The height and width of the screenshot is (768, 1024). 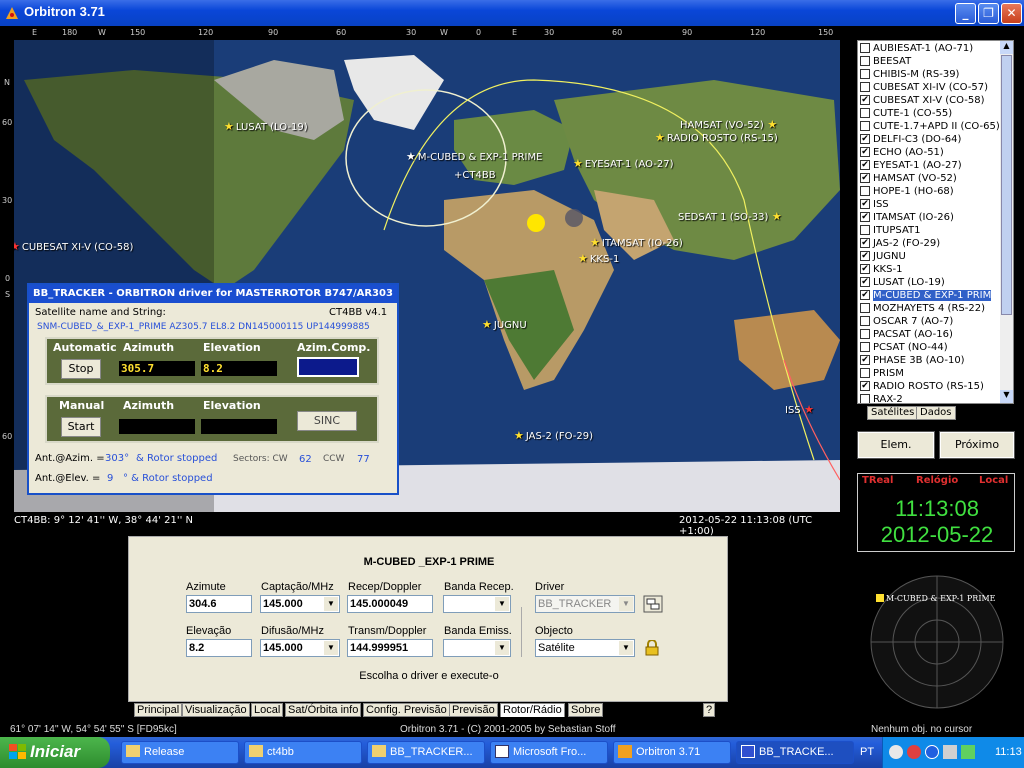 What do you see at coordinates (912, 361) in the screenshot?
I see `satellite-list-item: ✔ PHASE 3B (AO-10)` at bounding box center [912, 361].